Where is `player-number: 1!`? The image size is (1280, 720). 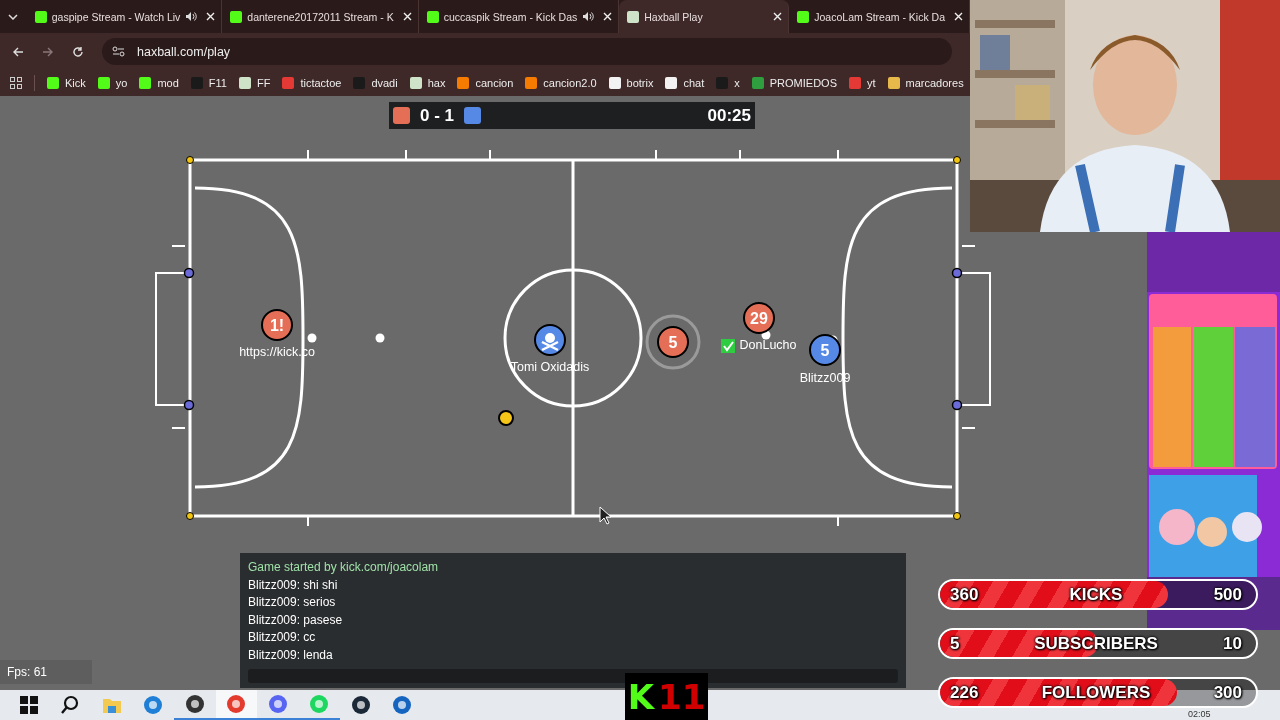
player-number: 1! is located at coordinates (277, 325).